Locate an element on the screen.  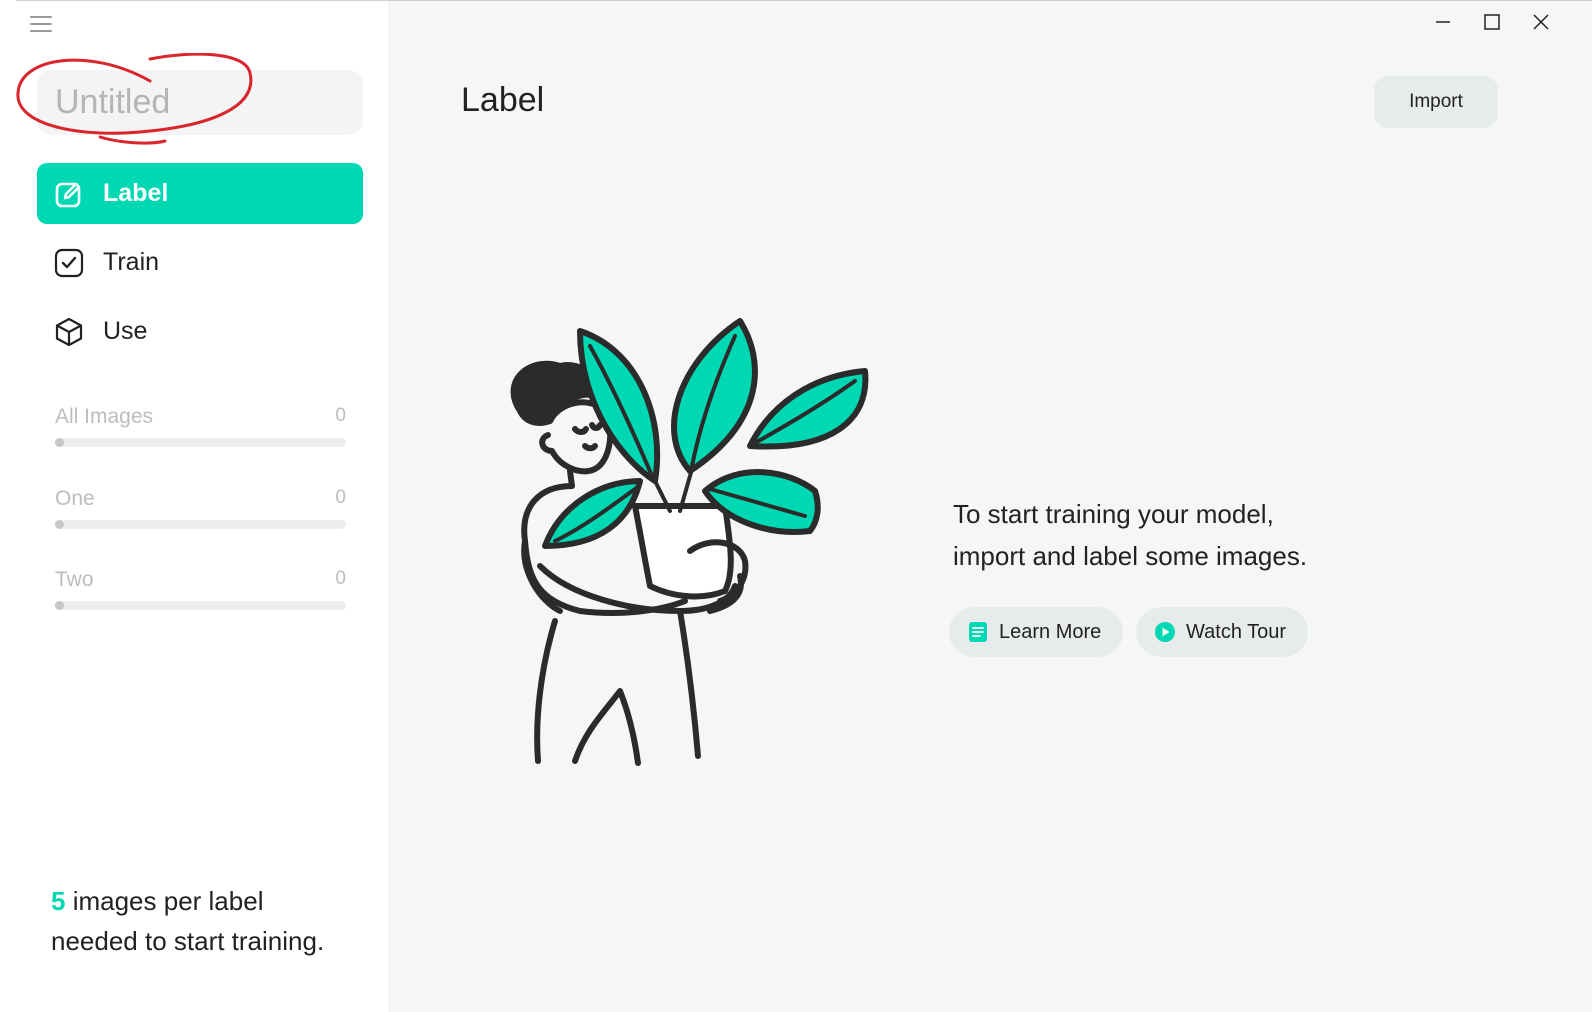
stat-name: Two is located at coordinates (74, 579).